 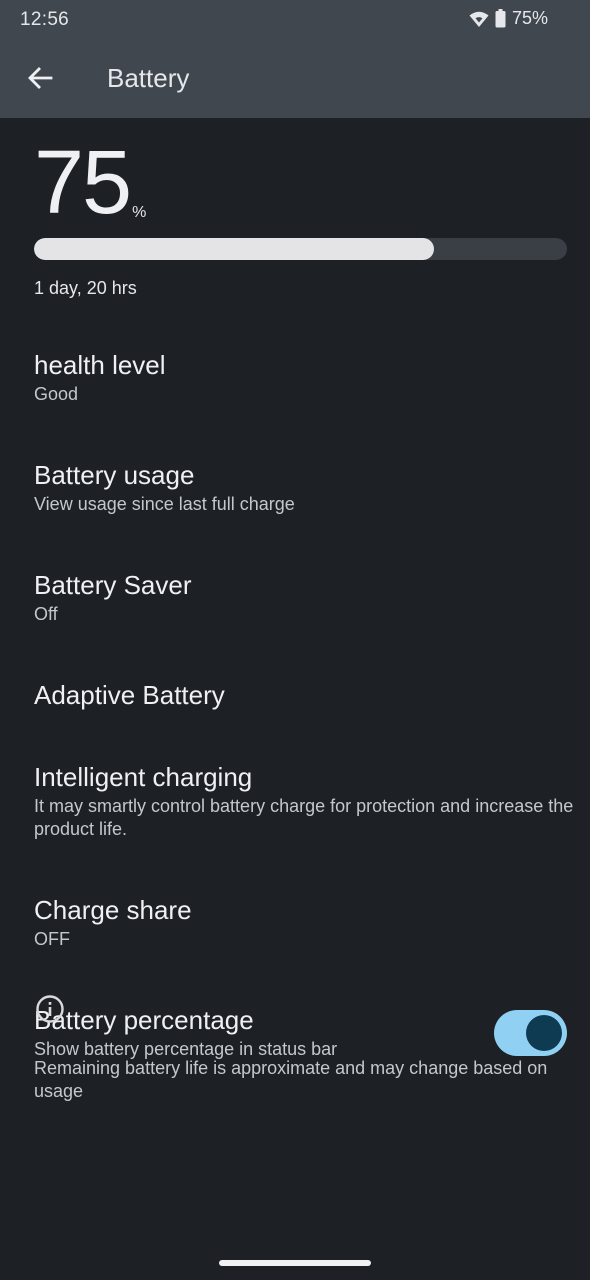 I want to click on item-title: Intelligent charging, so click(x=143, y=777).